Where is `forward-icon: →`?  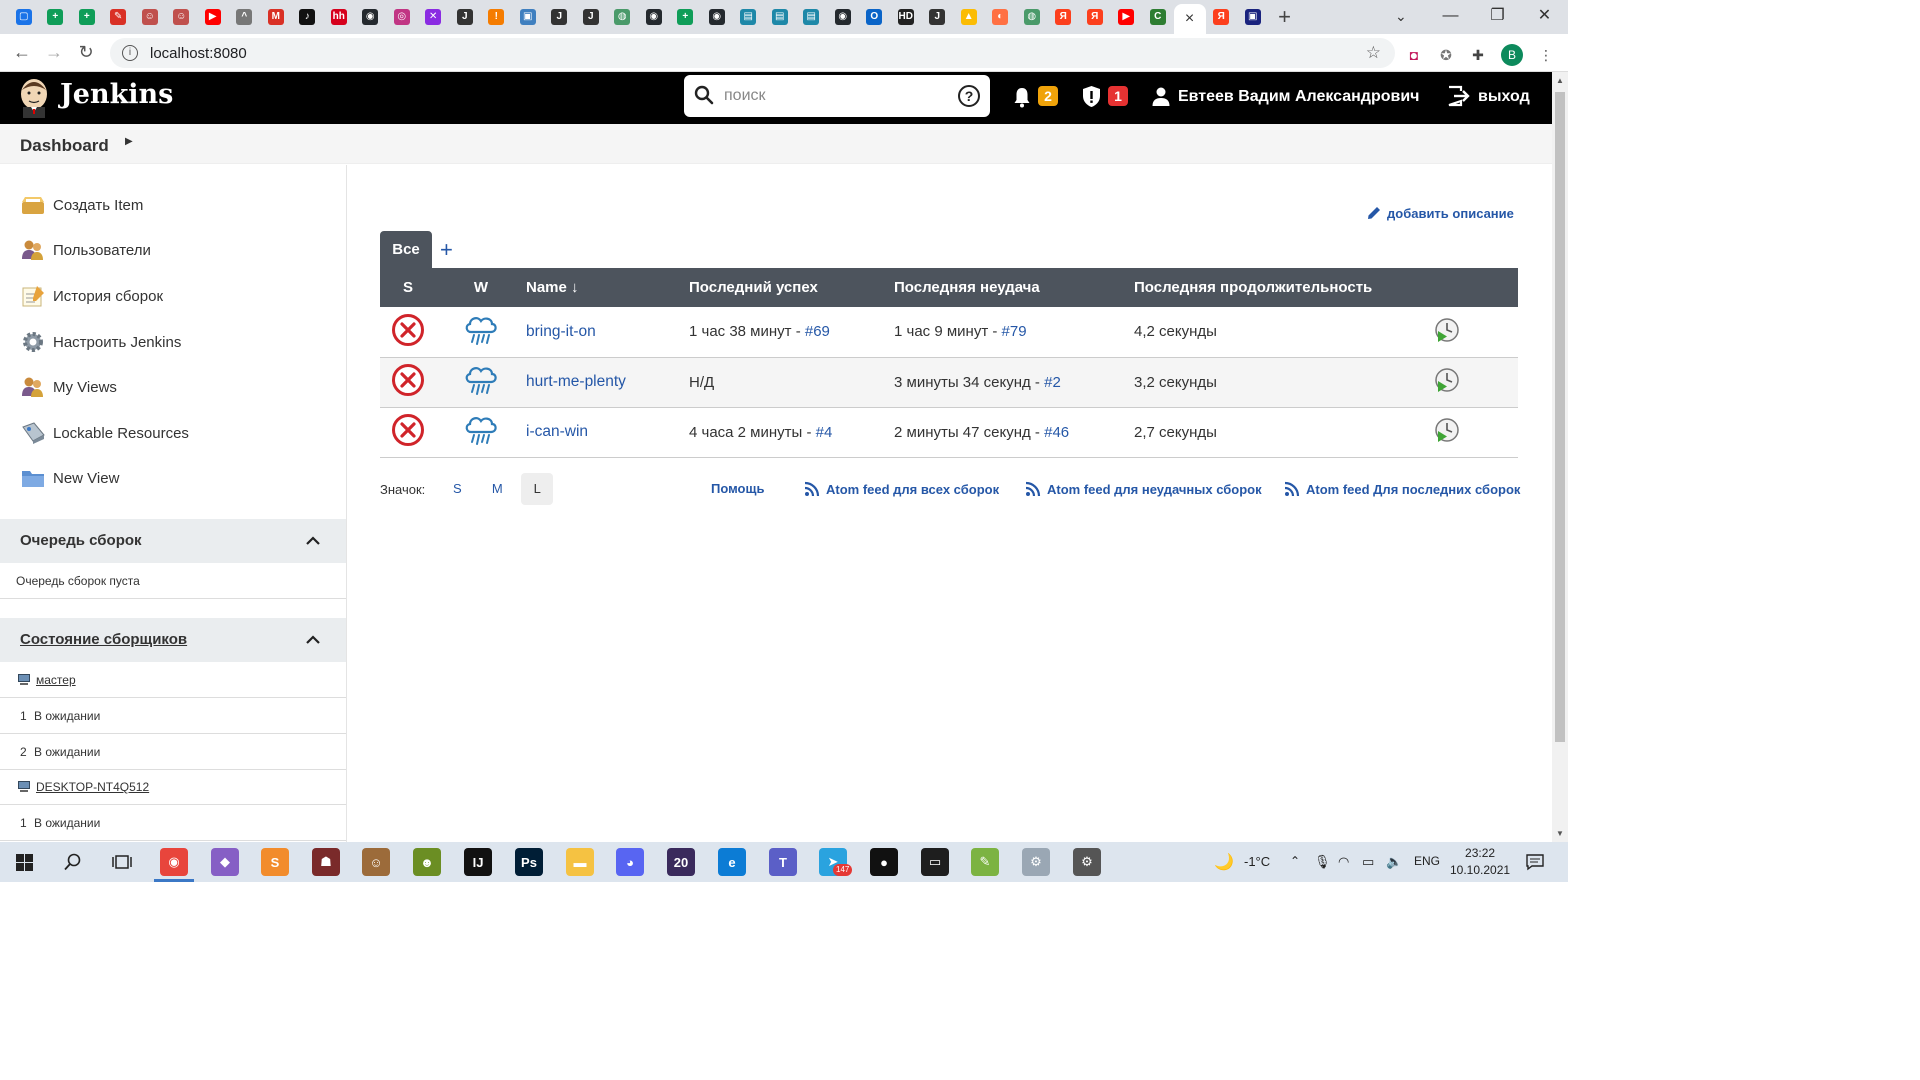
forward-icon: → is located at coordinates (54, 52).